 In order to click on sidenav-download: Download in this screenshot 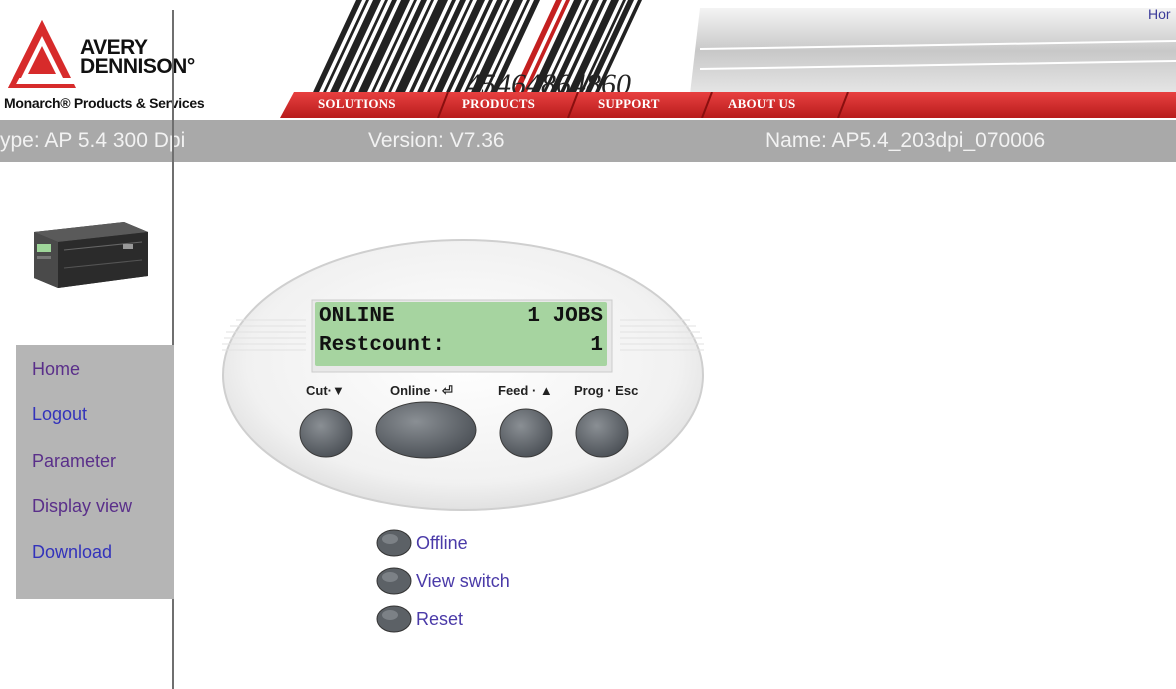, I will do `click(72, 552)`.